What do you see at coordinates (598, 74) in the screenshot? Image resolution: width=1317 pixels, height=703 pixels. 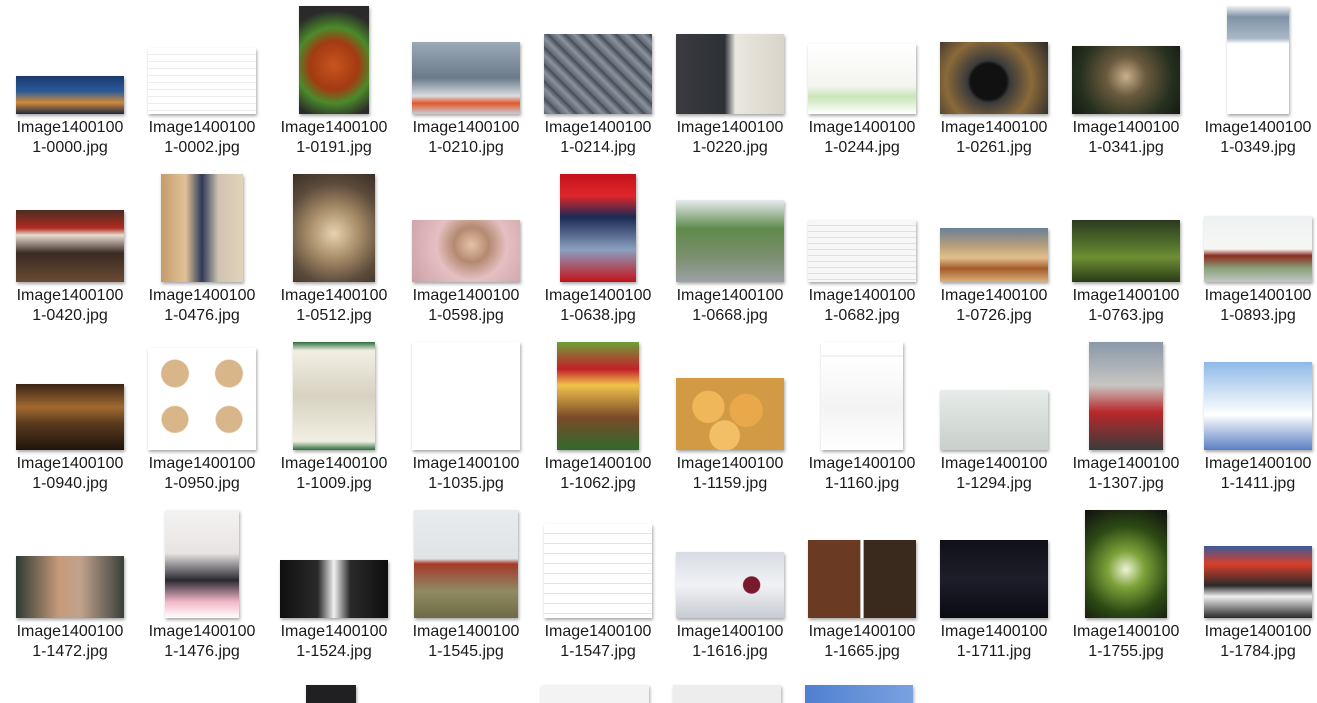 I see `aerial-rooftops-thumbnail` at bounding box center [598, 74].